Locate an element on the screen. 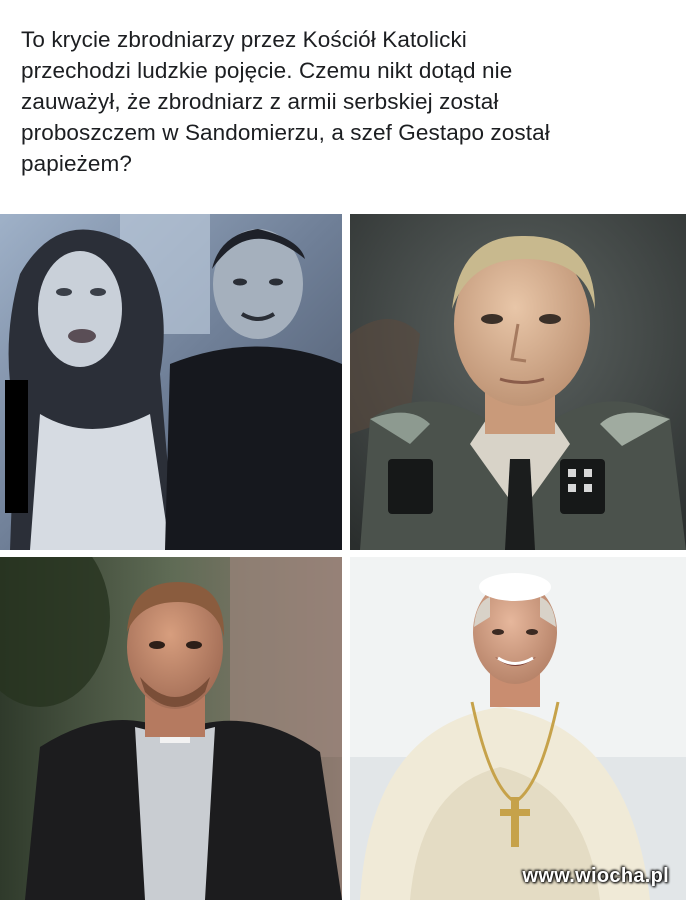 Image resolution: width=686 pixels, height=900 pixels. censor-bar is located at coordinates (16, 446).